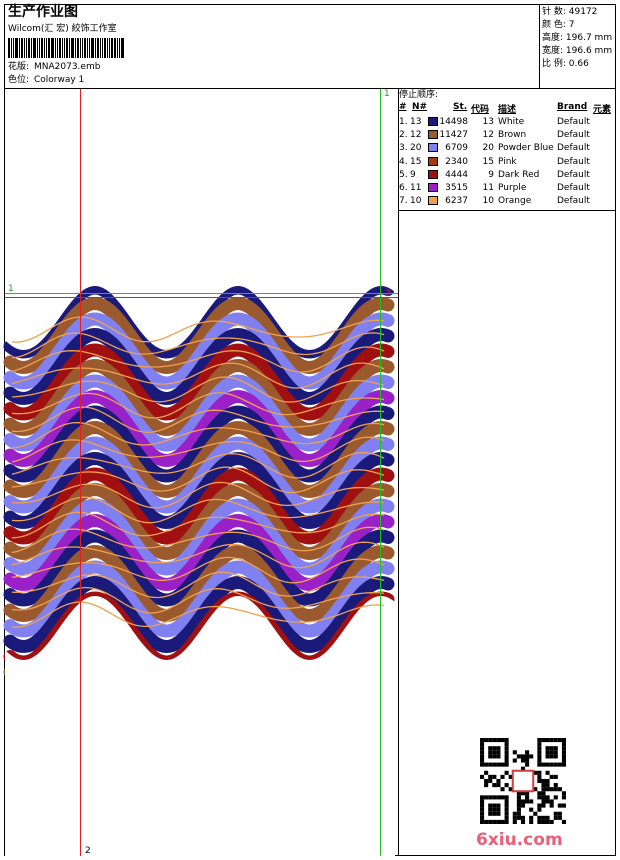 The width and height of the screenshot is (620, 860). I want to click on guide-label-right-1: 1, so click(387, 94).